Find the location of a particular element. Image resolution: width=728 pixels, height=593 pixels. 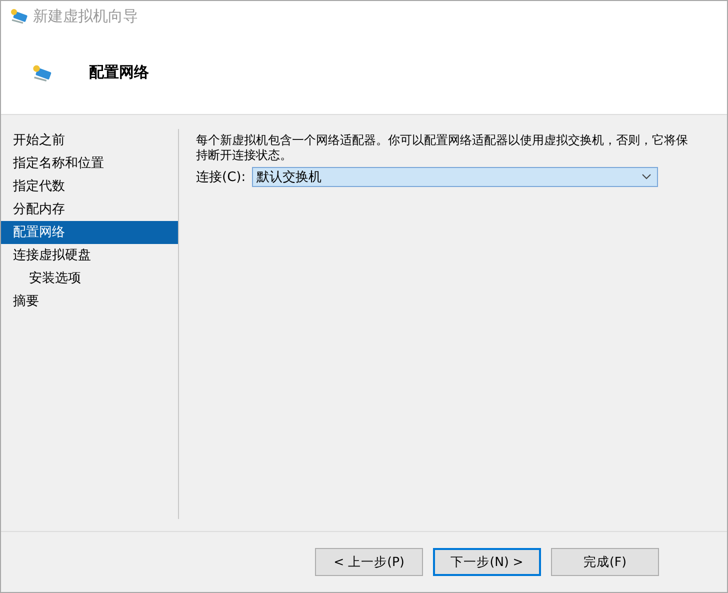

connection-dropdown: 默认交换机 is located at coordinates (455, 177).